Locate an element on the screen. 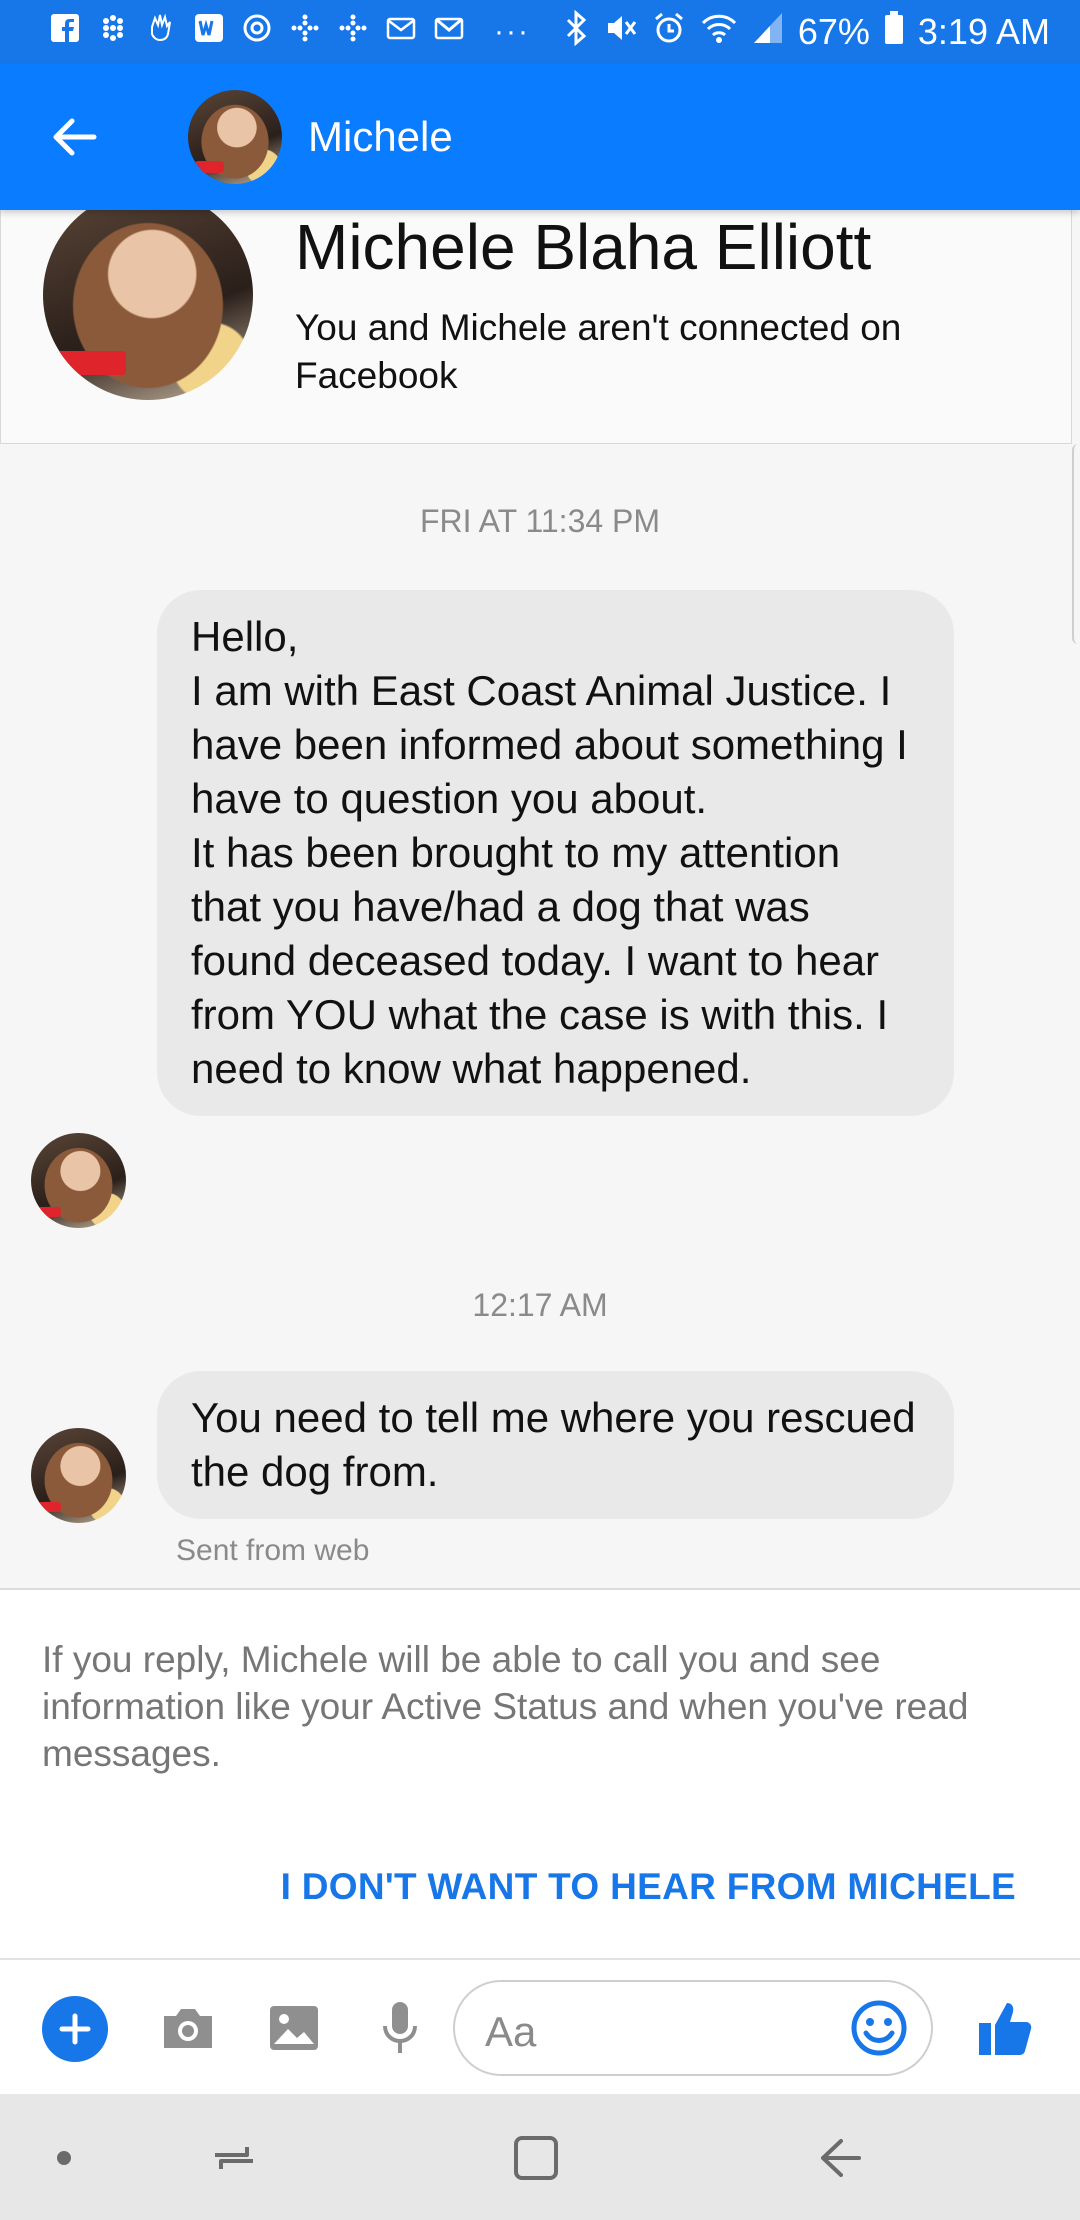 The image size is (1080, 2220). microphone-icon is located at coordinates (400, 2027).